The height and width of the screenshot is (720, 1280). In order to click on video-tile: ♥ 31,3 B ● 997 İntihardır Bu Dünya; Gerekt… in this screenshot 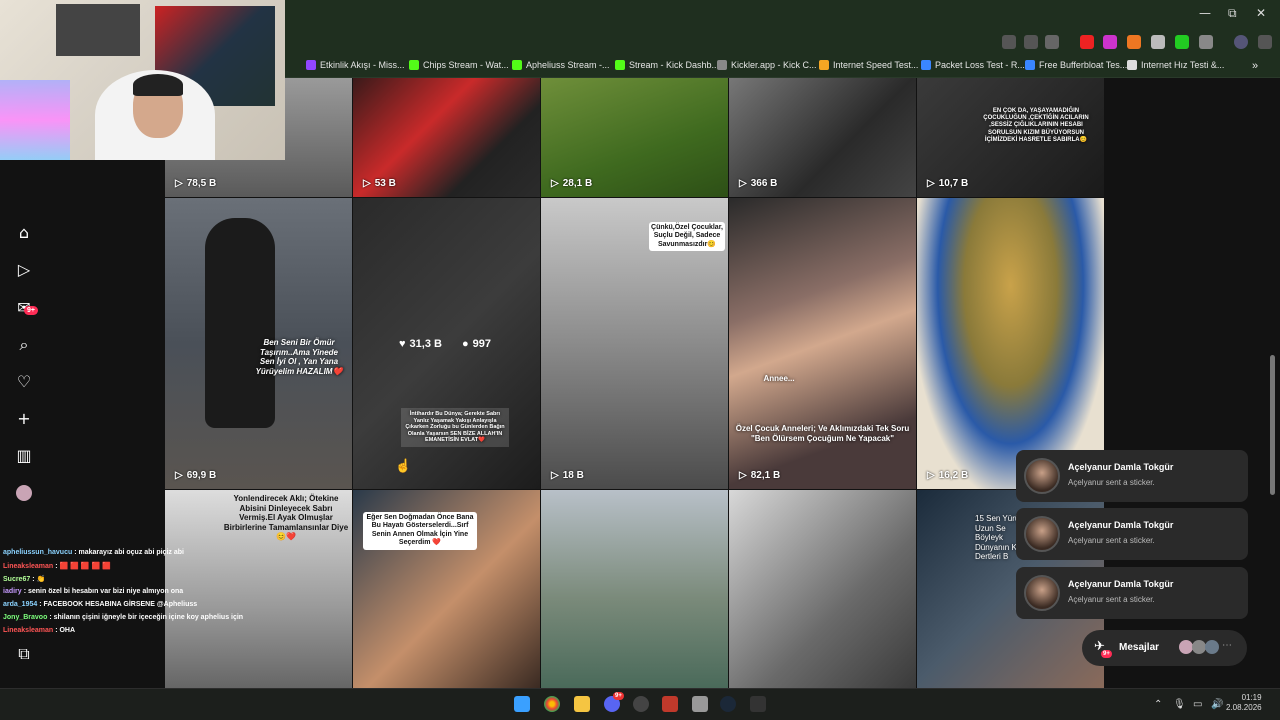, I will do `click(446, 343)`.